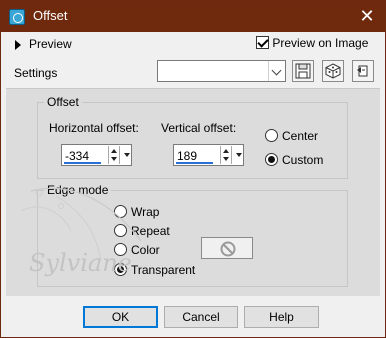  Describe the element at coordinates (63, 102) in the screenshot. I see `offset-group-title: Offset` at that location.